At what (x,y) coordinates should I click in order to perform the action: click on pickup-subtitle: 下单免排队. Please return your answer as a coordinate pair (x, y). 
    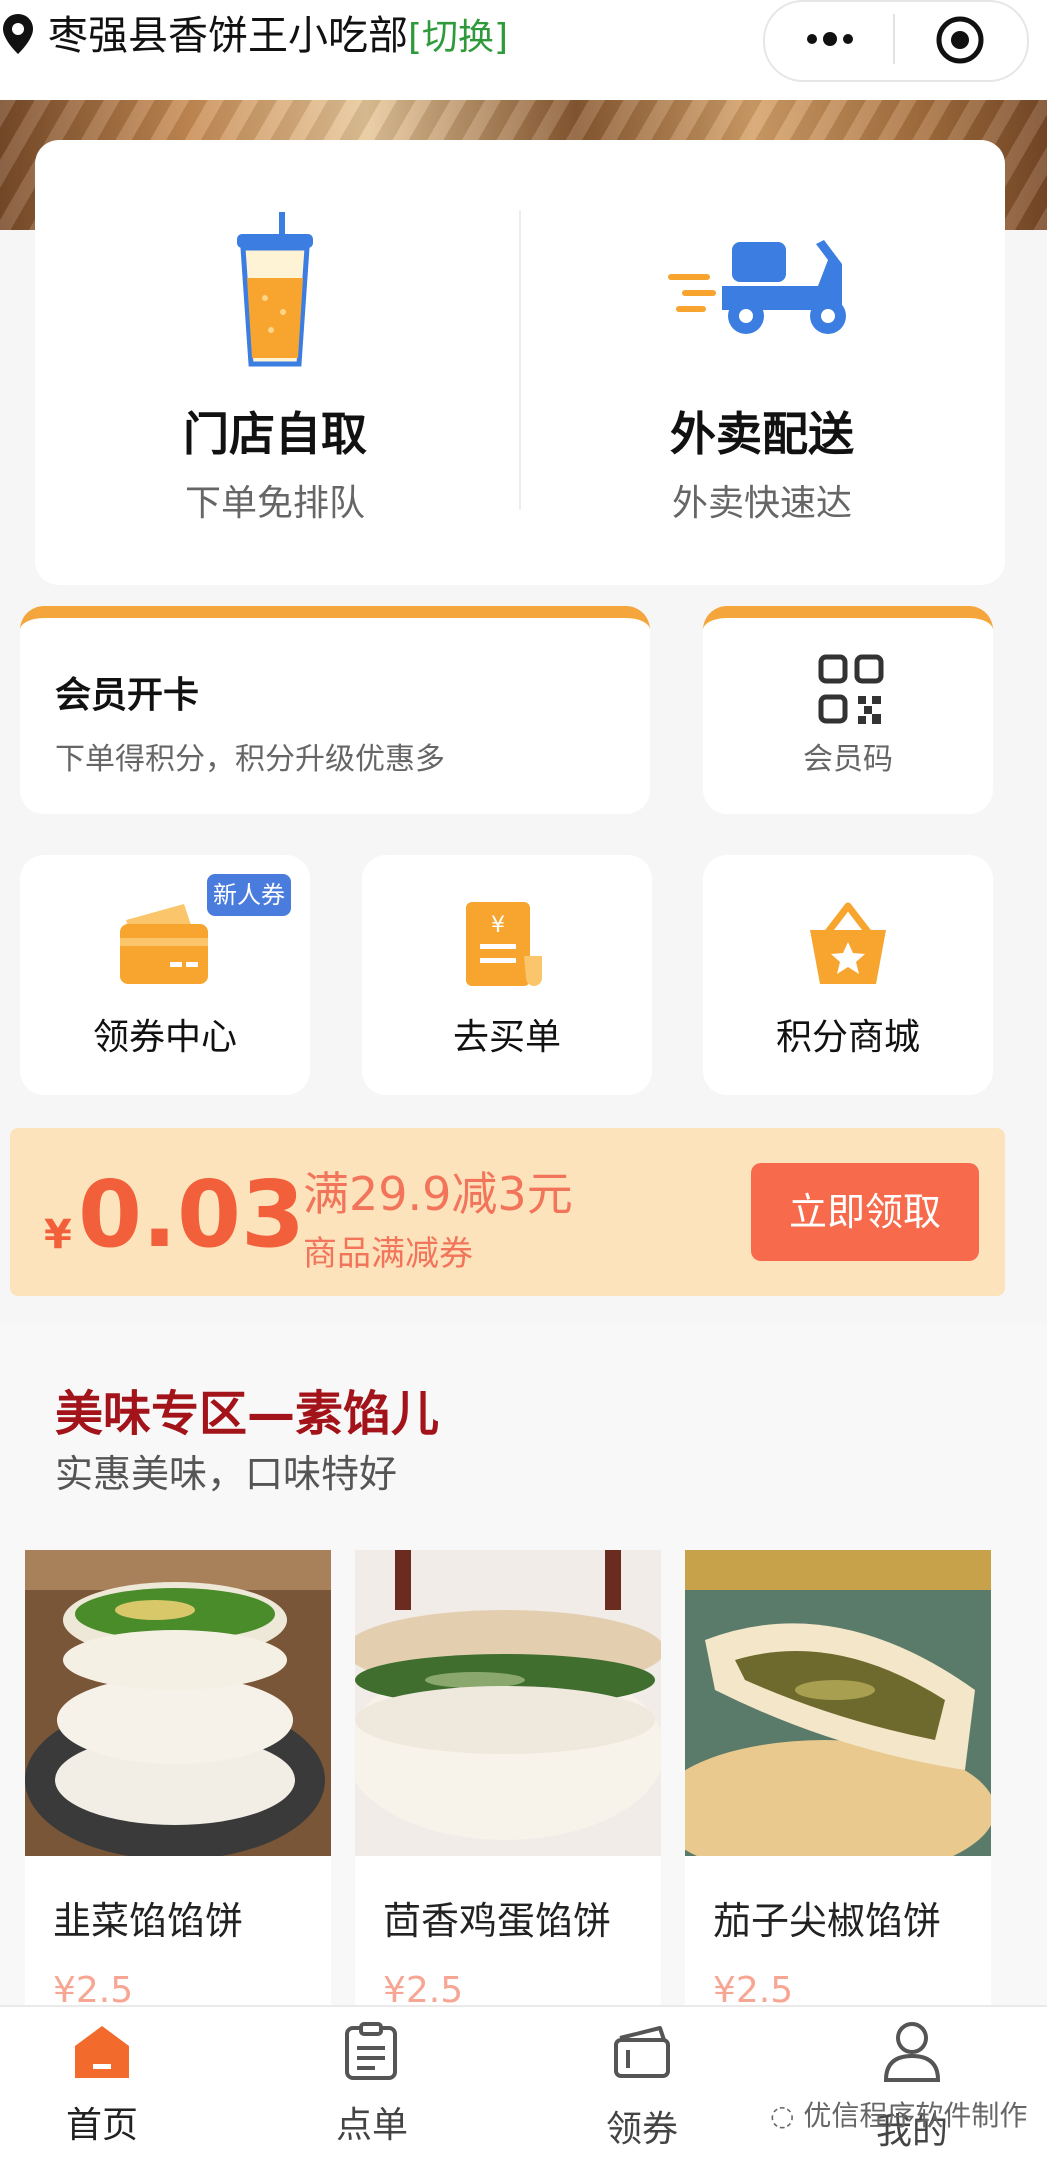
    Looking at the image, I should click on (274, 503).